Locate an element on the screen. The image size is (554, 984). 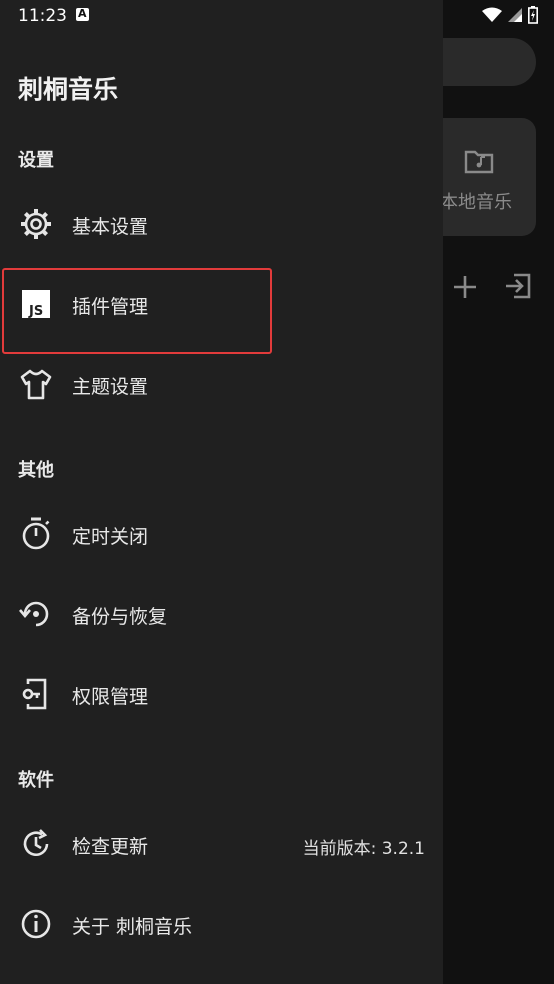
section-title-other: 其他 is located at coordinates (36, 470).